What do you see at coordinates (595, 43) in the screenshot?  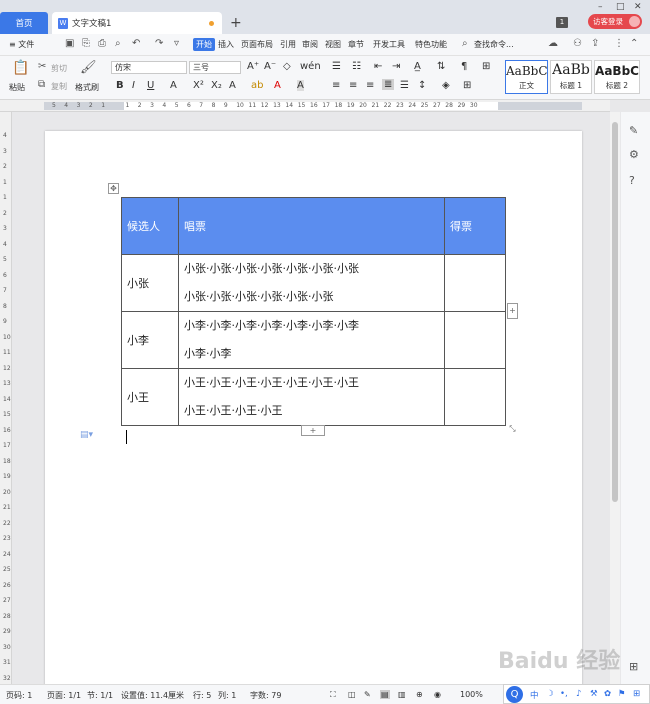 I see `share-icon: ⇪` at bounding box center [595, 43].